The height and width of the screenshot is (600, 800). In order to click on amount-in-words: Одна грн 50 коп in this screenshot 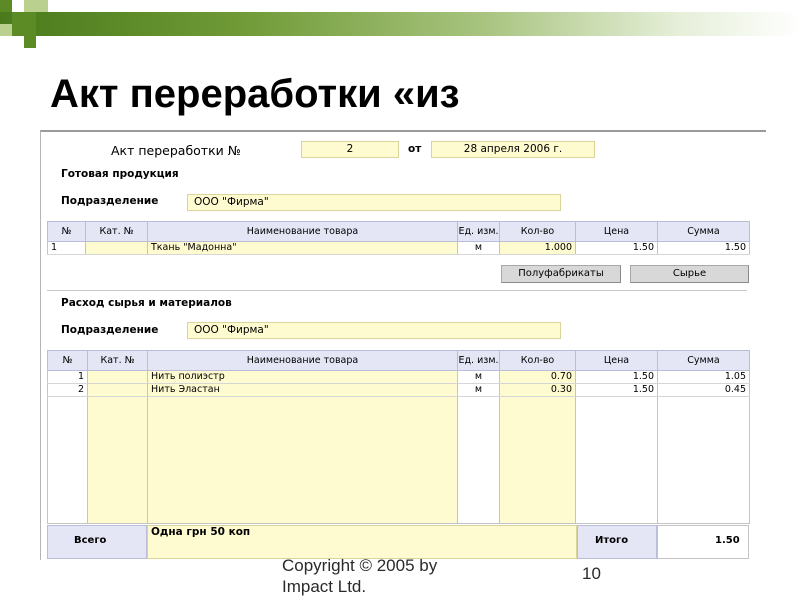, I will do `click(201, 532)`.